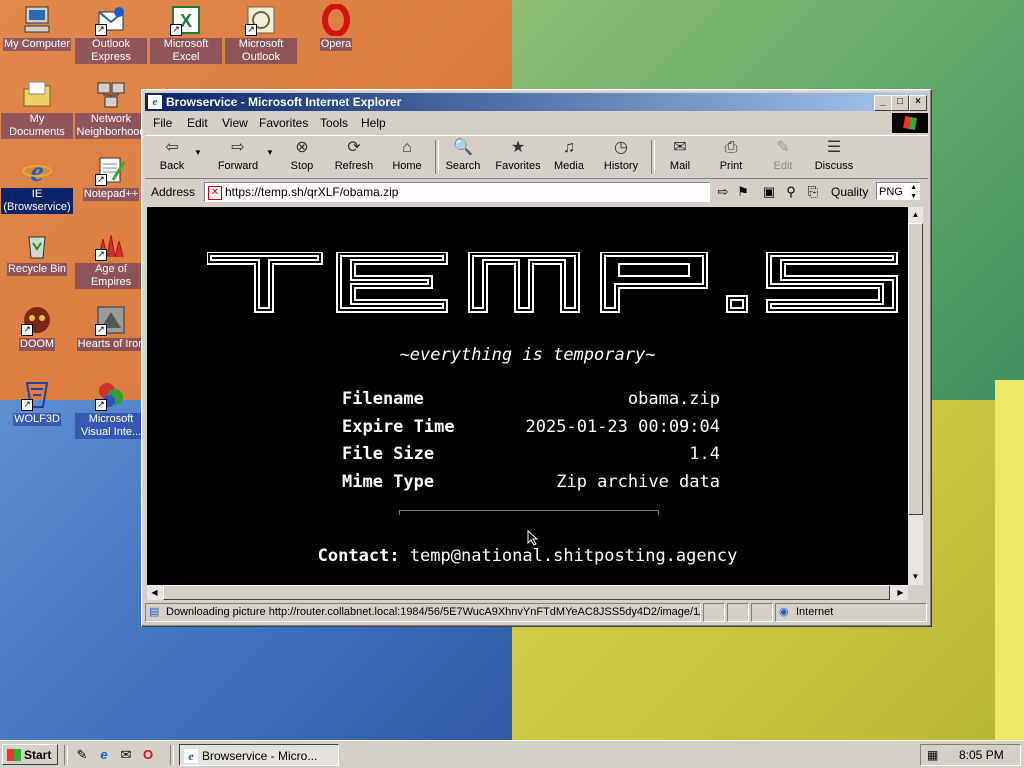  I want to click on zone-text: Internet, so click(815, 612).